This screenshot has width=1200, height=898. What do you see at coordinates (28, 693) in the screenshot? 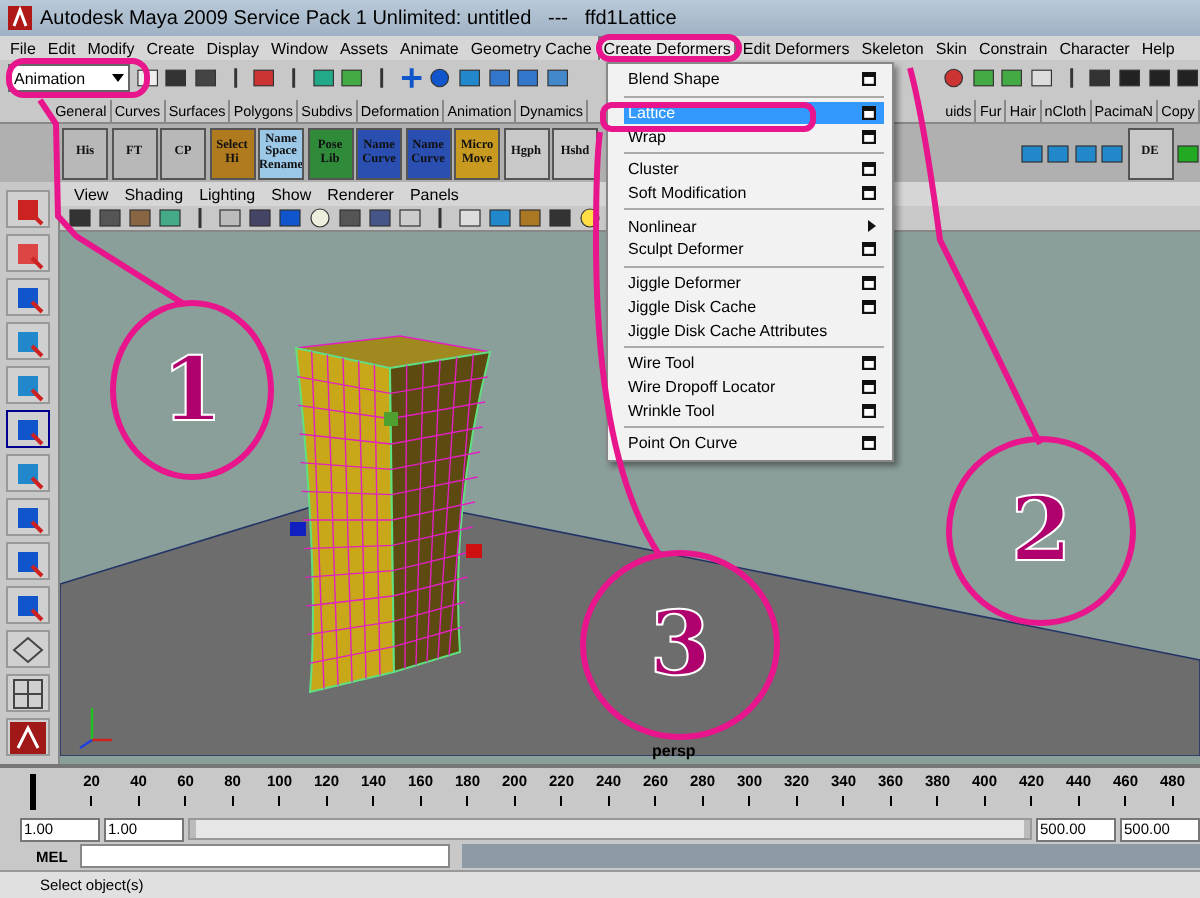
I see `four-panel-layout-icon` at bounding box center [28, 693].